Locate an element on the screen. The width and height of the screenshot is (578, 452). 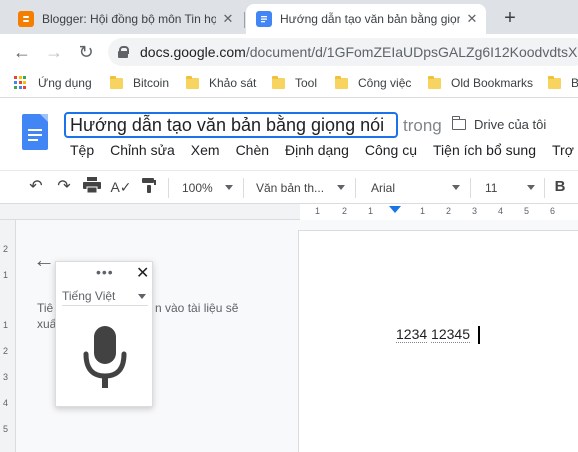
tab-blogger: Blogger: Hội đồng bộ môn Tin học ✕ is located at coordinates (125, 19).